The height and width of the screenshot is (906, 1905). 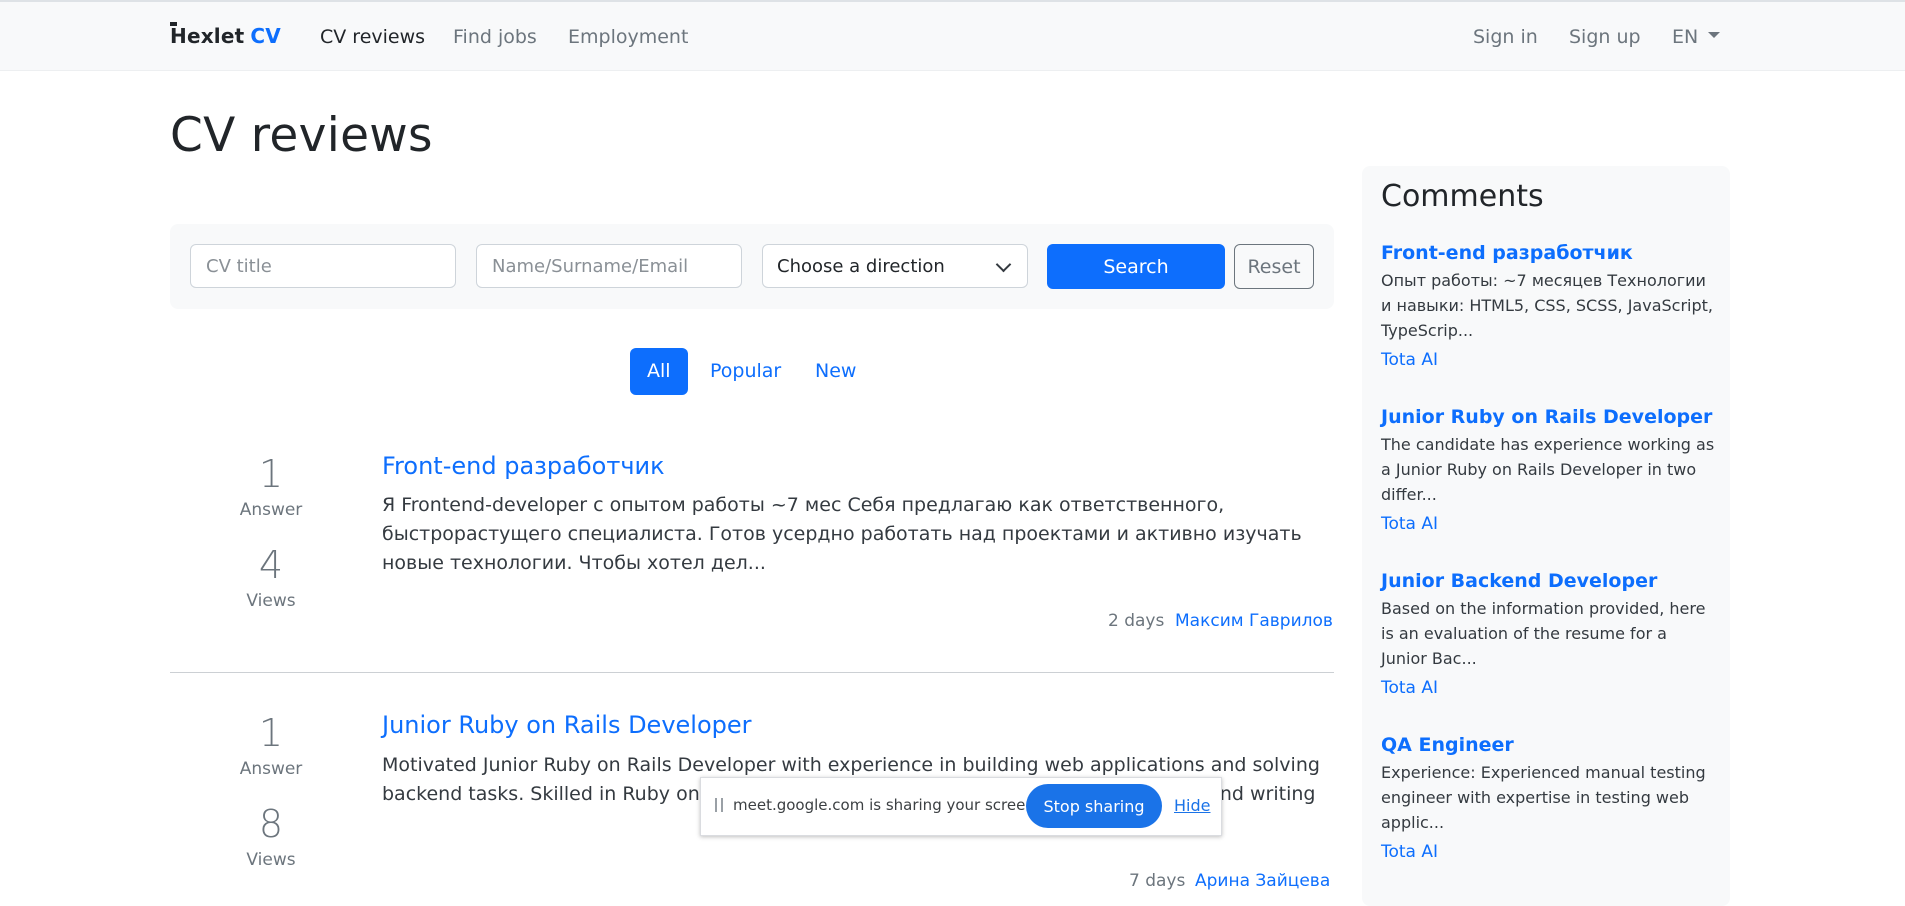 What do you see at coordinates (1505, 37) in the screenshot?
I see `sign-in-link: Sign in` at bounding box center [1505, 37].